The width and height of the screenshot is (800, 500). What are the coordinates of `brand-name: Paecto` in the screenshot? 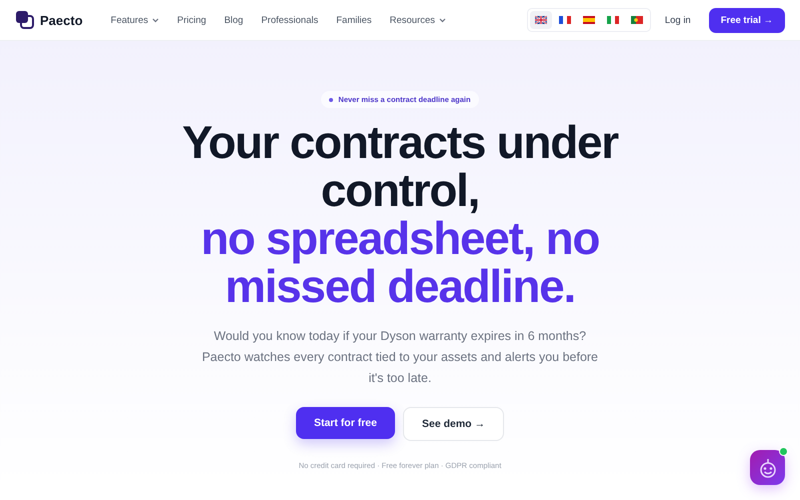 It's located at (61, 20).